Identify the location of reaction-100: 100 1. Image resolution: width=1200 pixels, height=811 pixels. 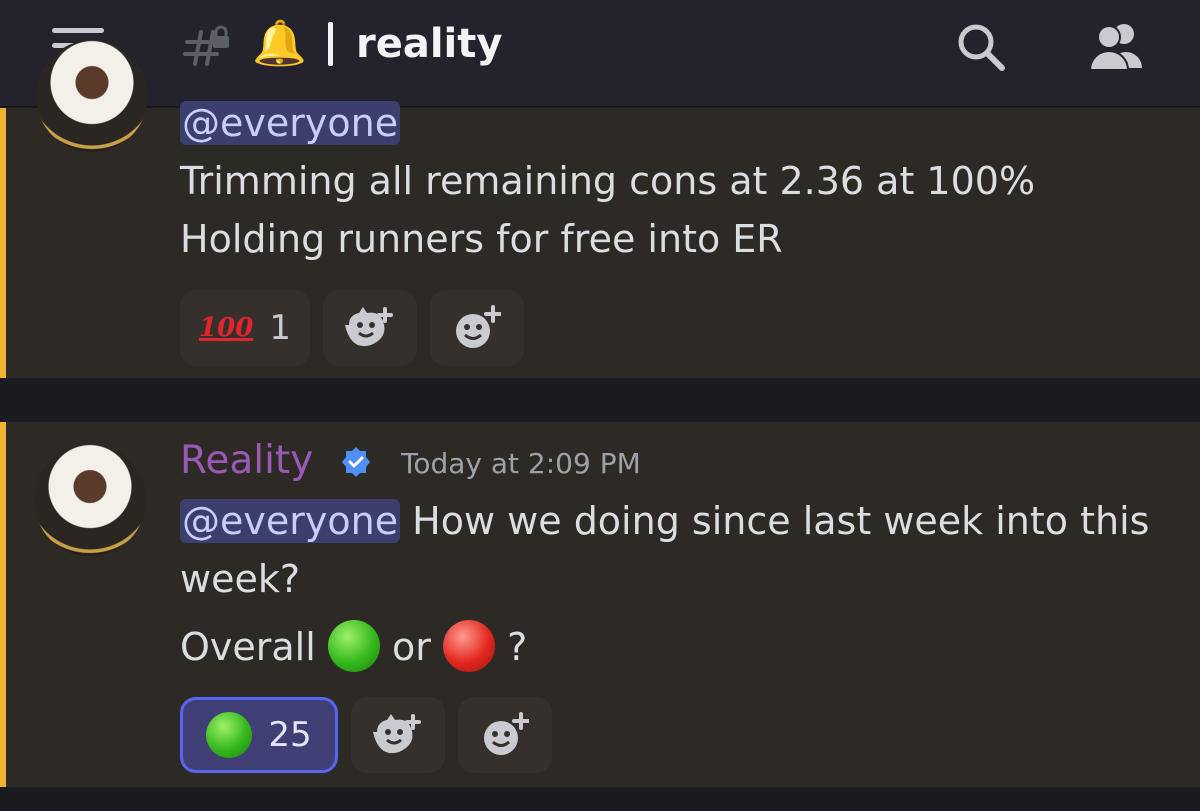
(245, 328).